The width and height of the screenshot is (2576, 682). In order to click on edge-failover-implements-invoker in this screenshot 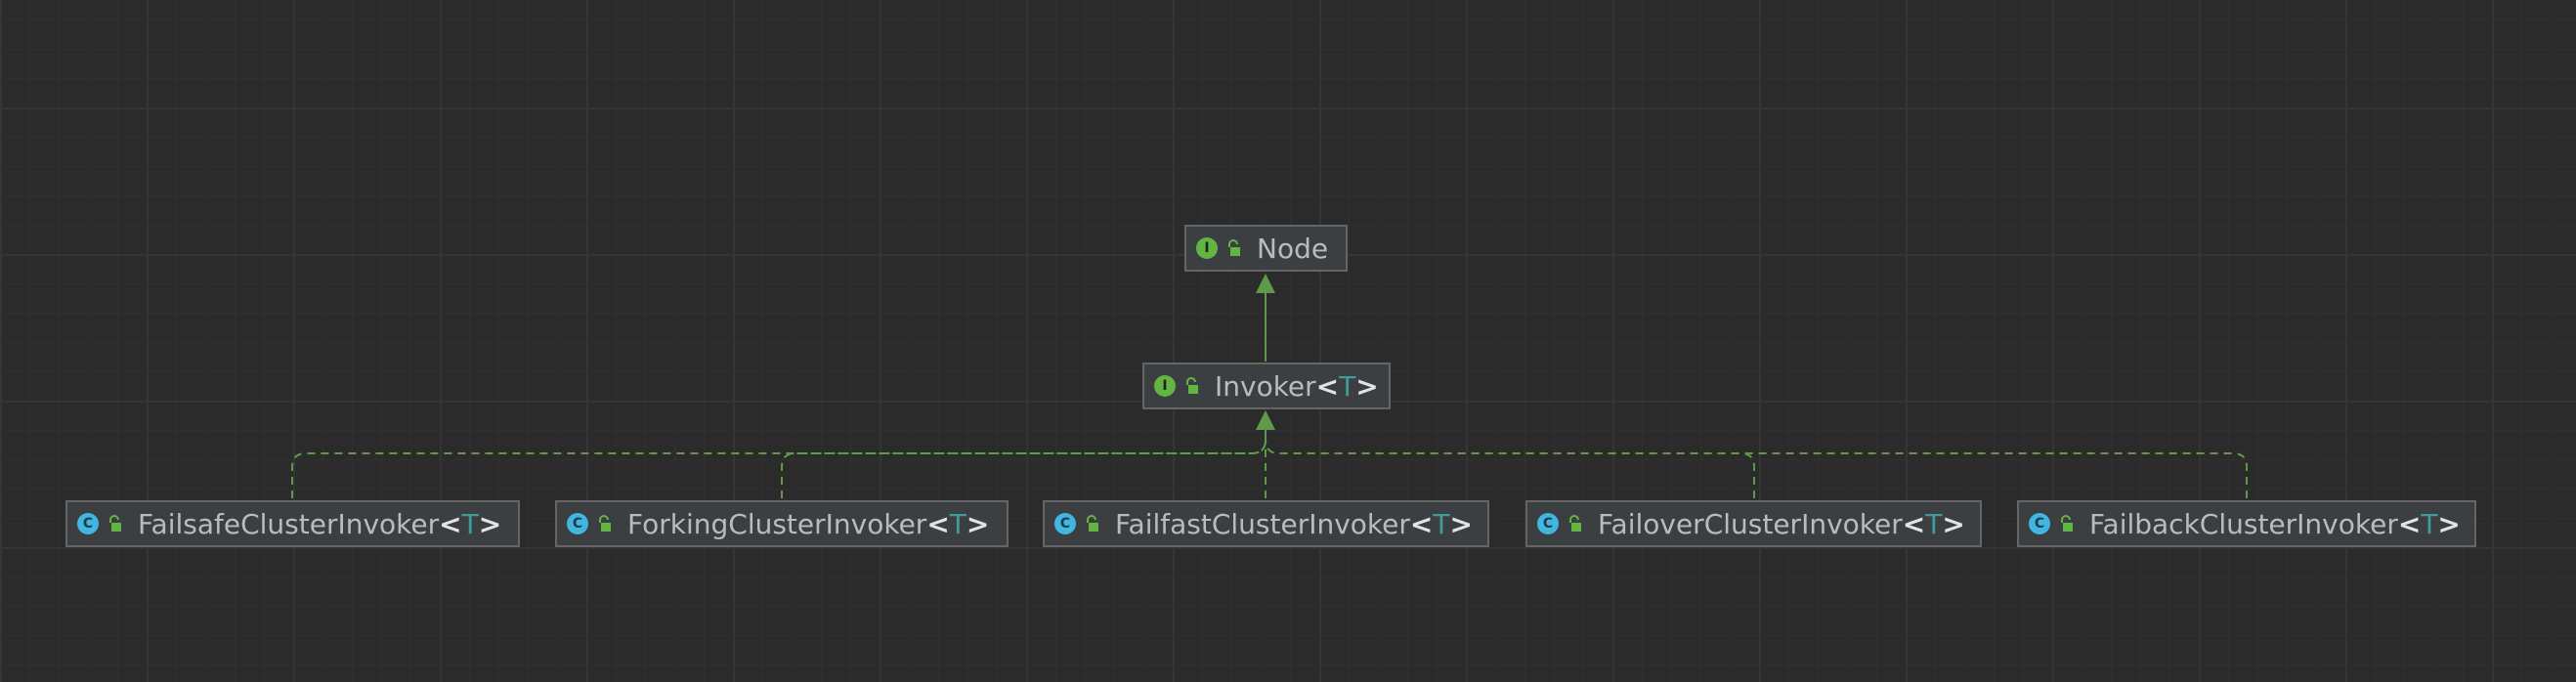, I will do `click(1510, 463)`.